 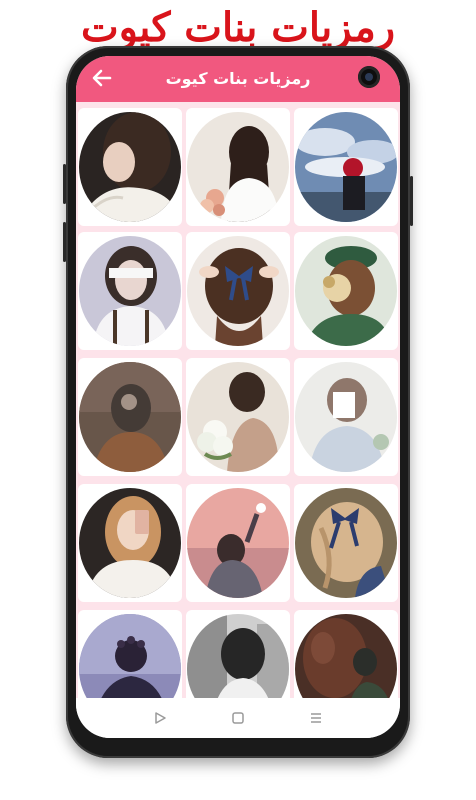 I want to click on system-nav-bar, so click(x=238, y=718).